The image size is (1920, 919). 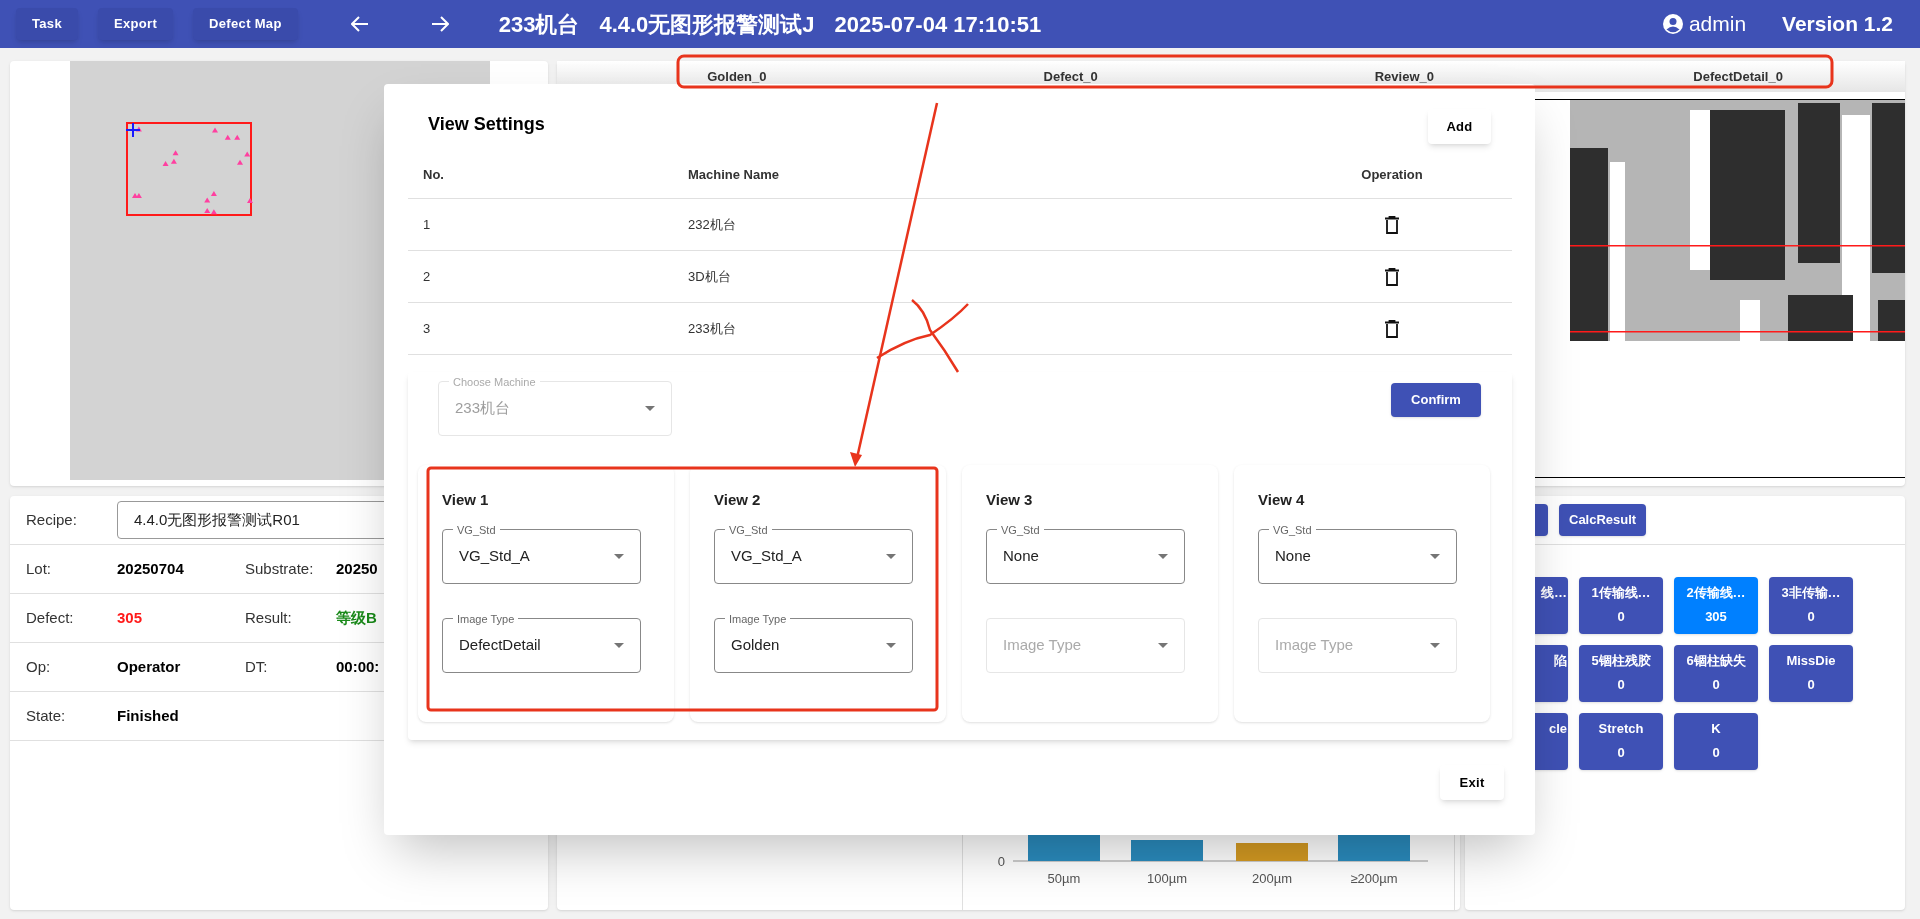 I want to click on toolbar-button: Defect Map, so click(x=245, y=24).